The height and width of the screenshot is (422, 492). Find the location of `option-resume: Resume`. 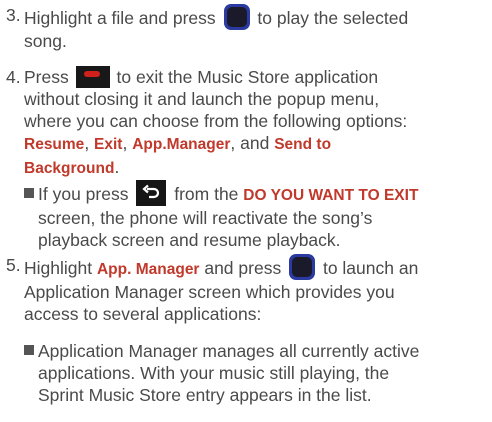

option-resume: Resume is located at coordinates (54, 144).